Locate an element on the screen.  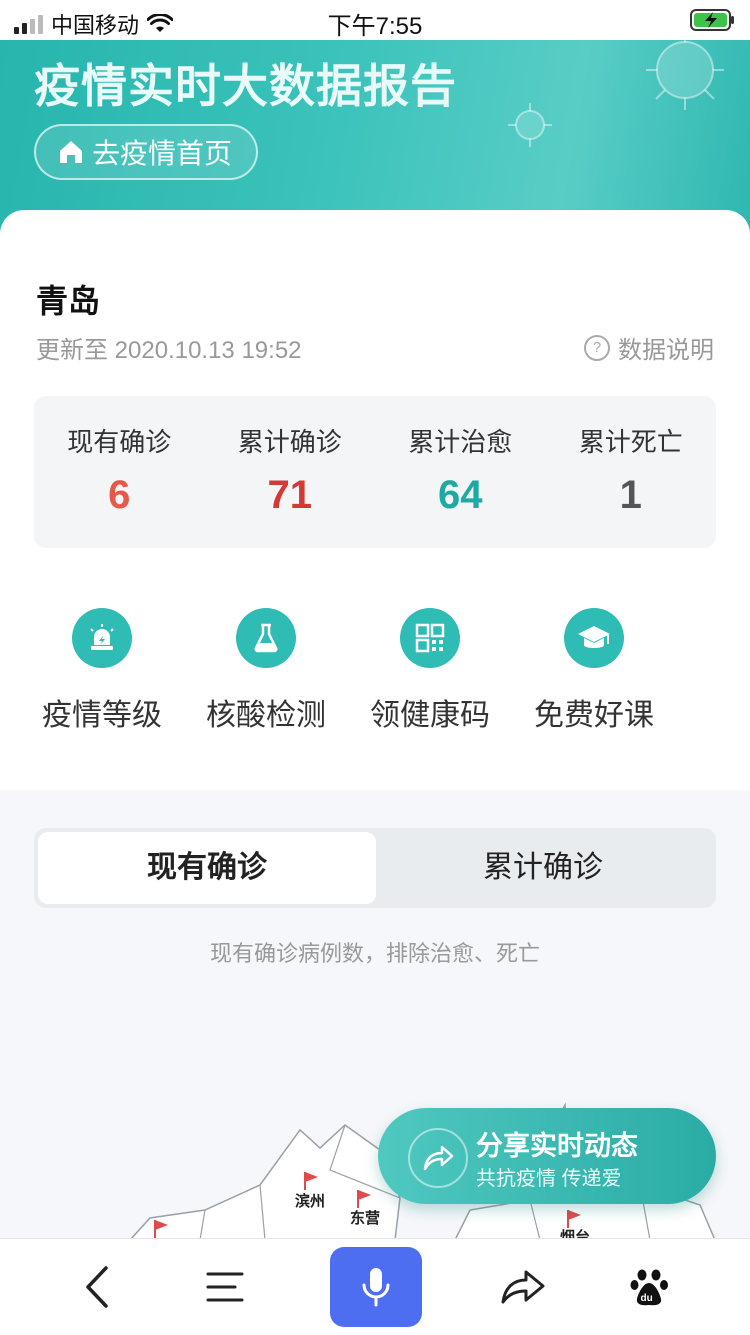
go-home-button: 去疫情首页 is located at coordinates (146, 152).